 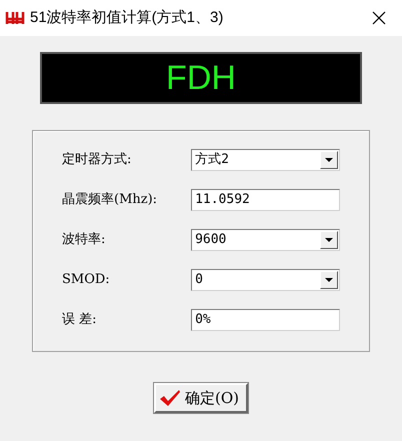 I want to click on dropdown: 9600, so click(x=265, y=240).